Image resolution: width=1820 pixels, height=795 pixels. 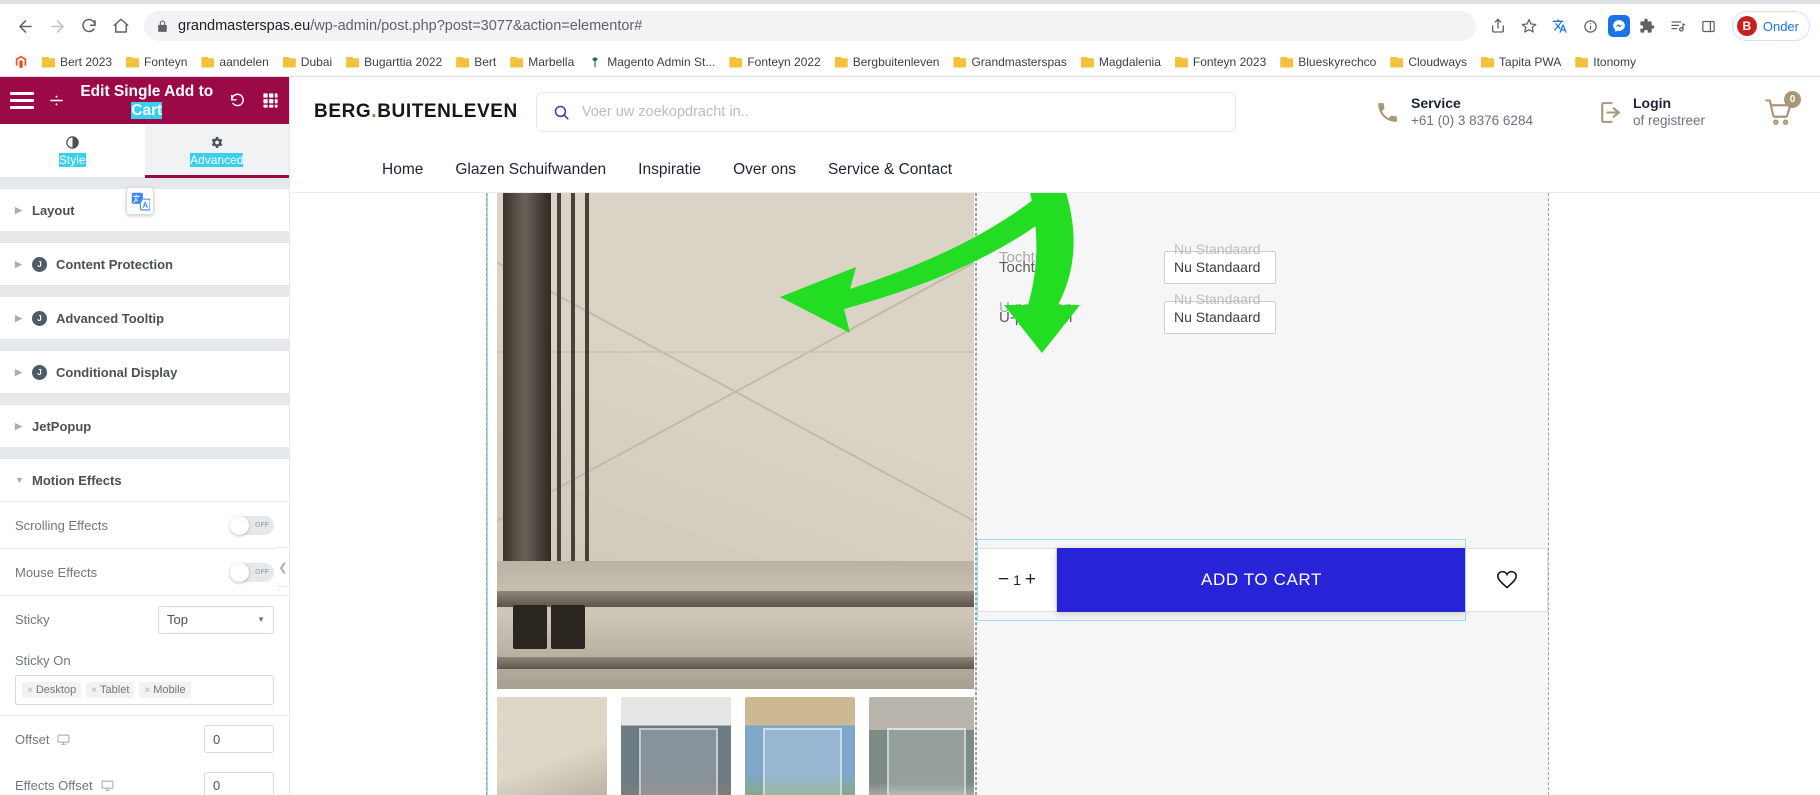 I want to click on bookmark-item: Tapita PWA, so click(x=1521, y=62).